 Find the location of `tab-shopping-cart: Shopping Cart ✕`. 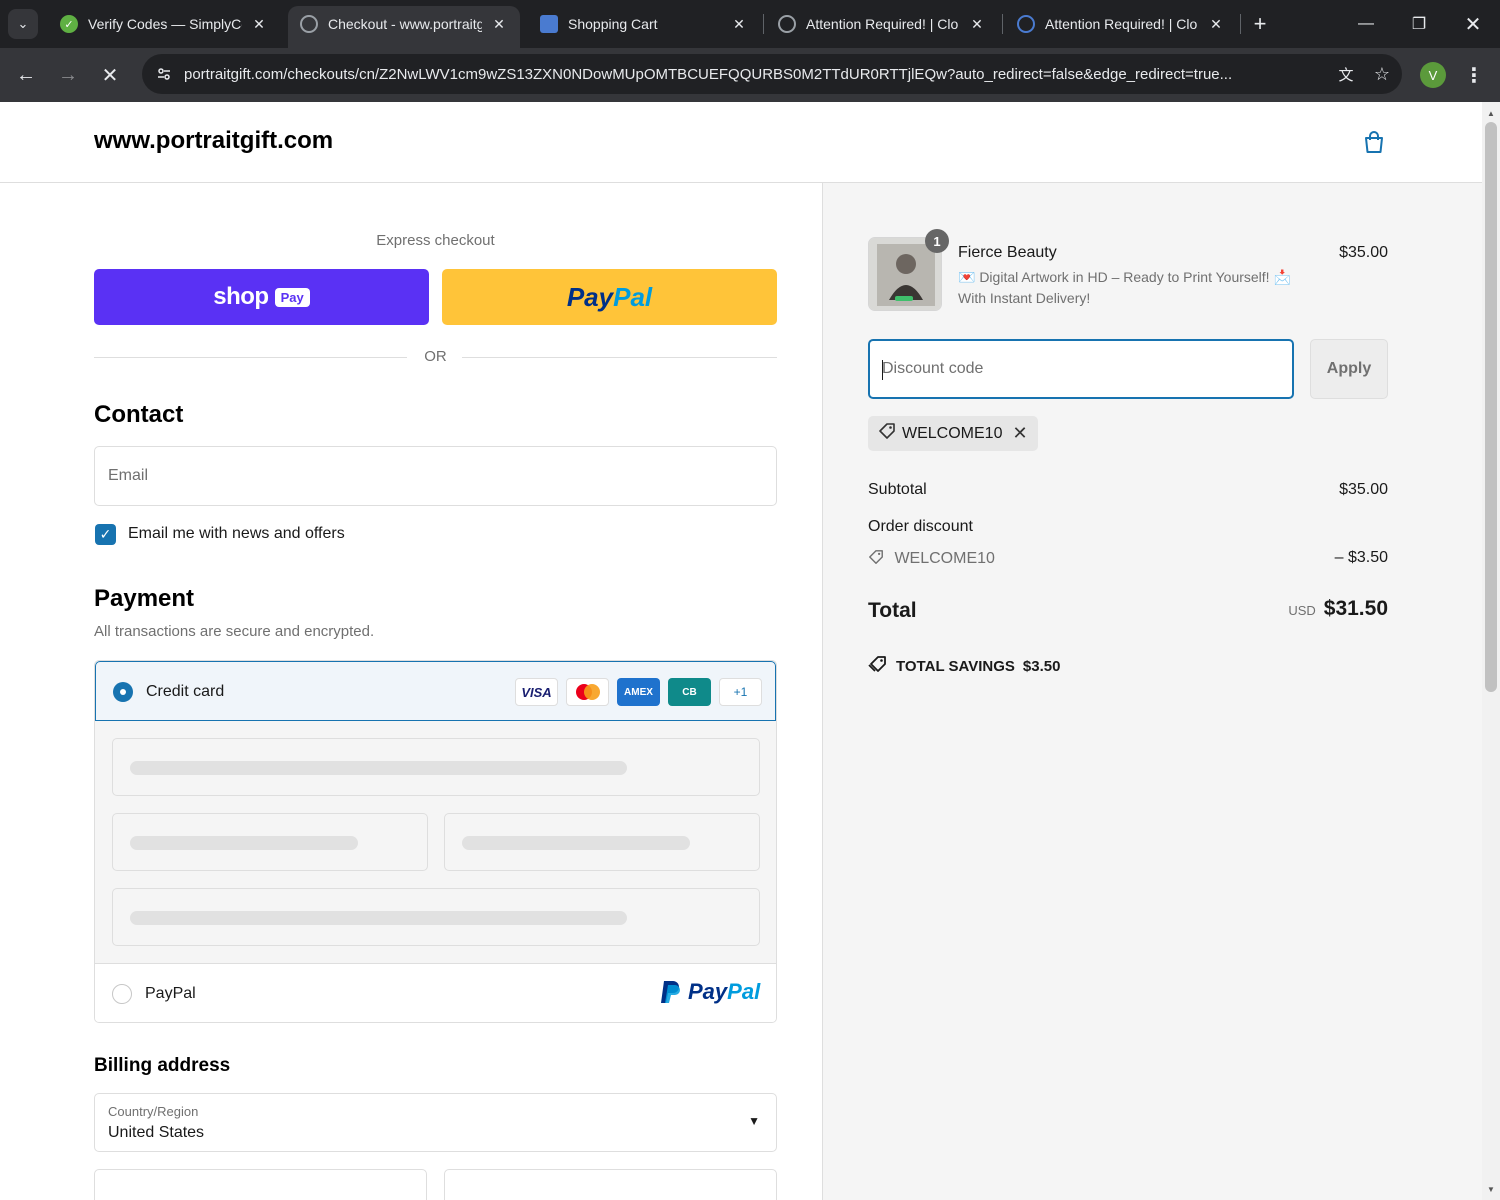

tab-shopping-cart: Shopping Cart ✕ is located at coordinates (644, 24).